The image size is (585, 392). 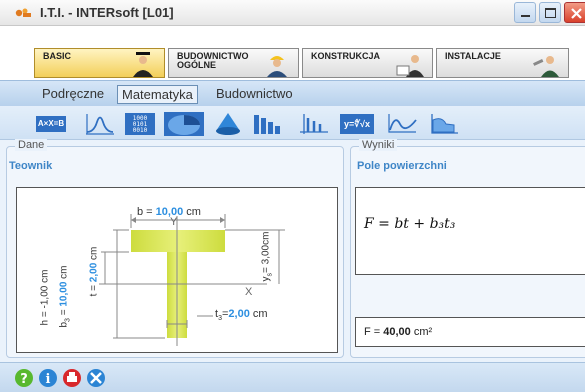 I want to click on result-value: 40,00, so click(x=397, y=332).